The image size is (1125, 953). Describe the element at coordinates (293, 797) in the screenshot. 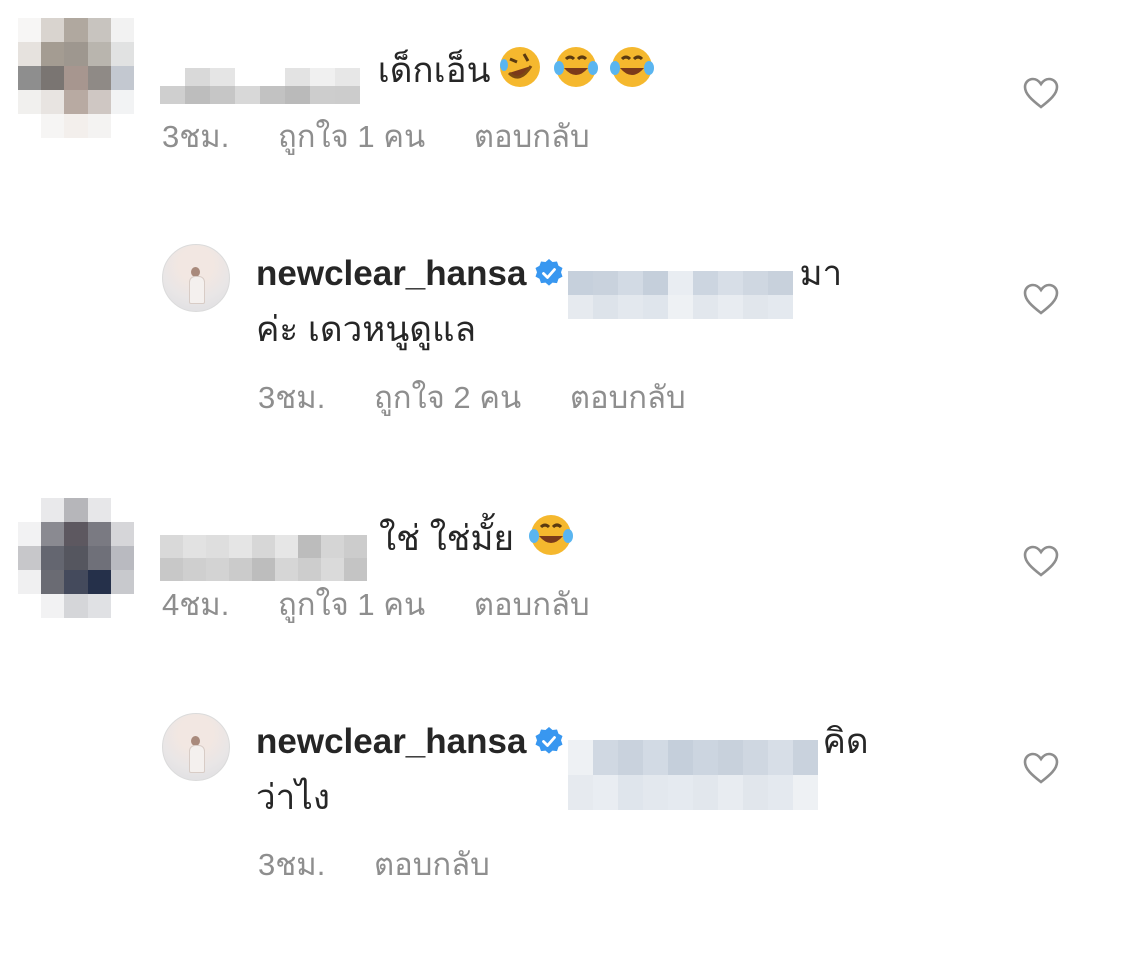

I see `comment-text-line-2: ว่าไง` at that location.